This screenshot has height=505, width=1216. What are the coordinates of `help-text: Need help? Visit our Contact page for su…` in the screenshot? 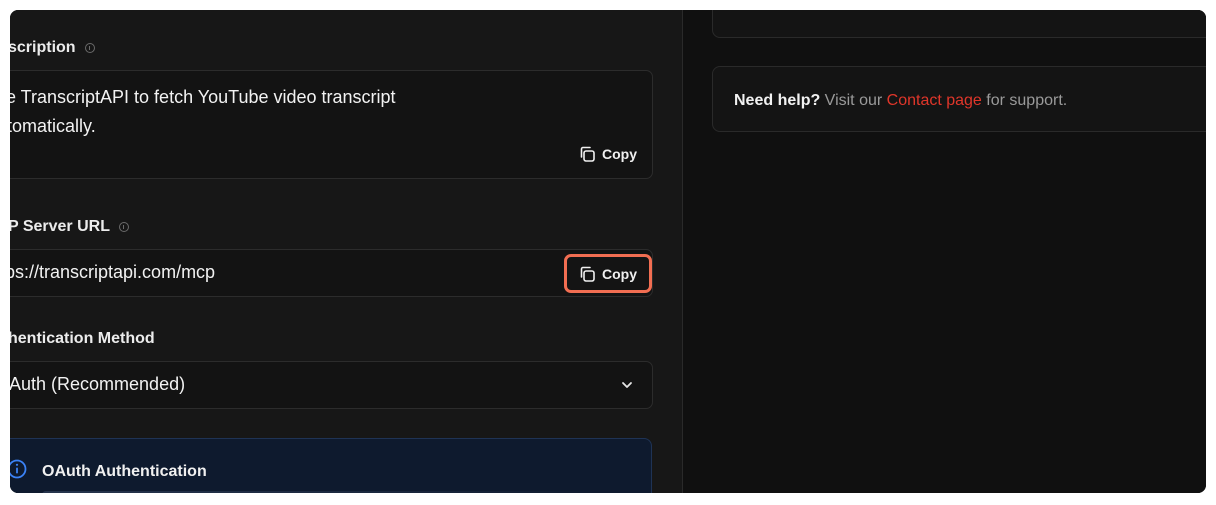 It's located at (900, 101).